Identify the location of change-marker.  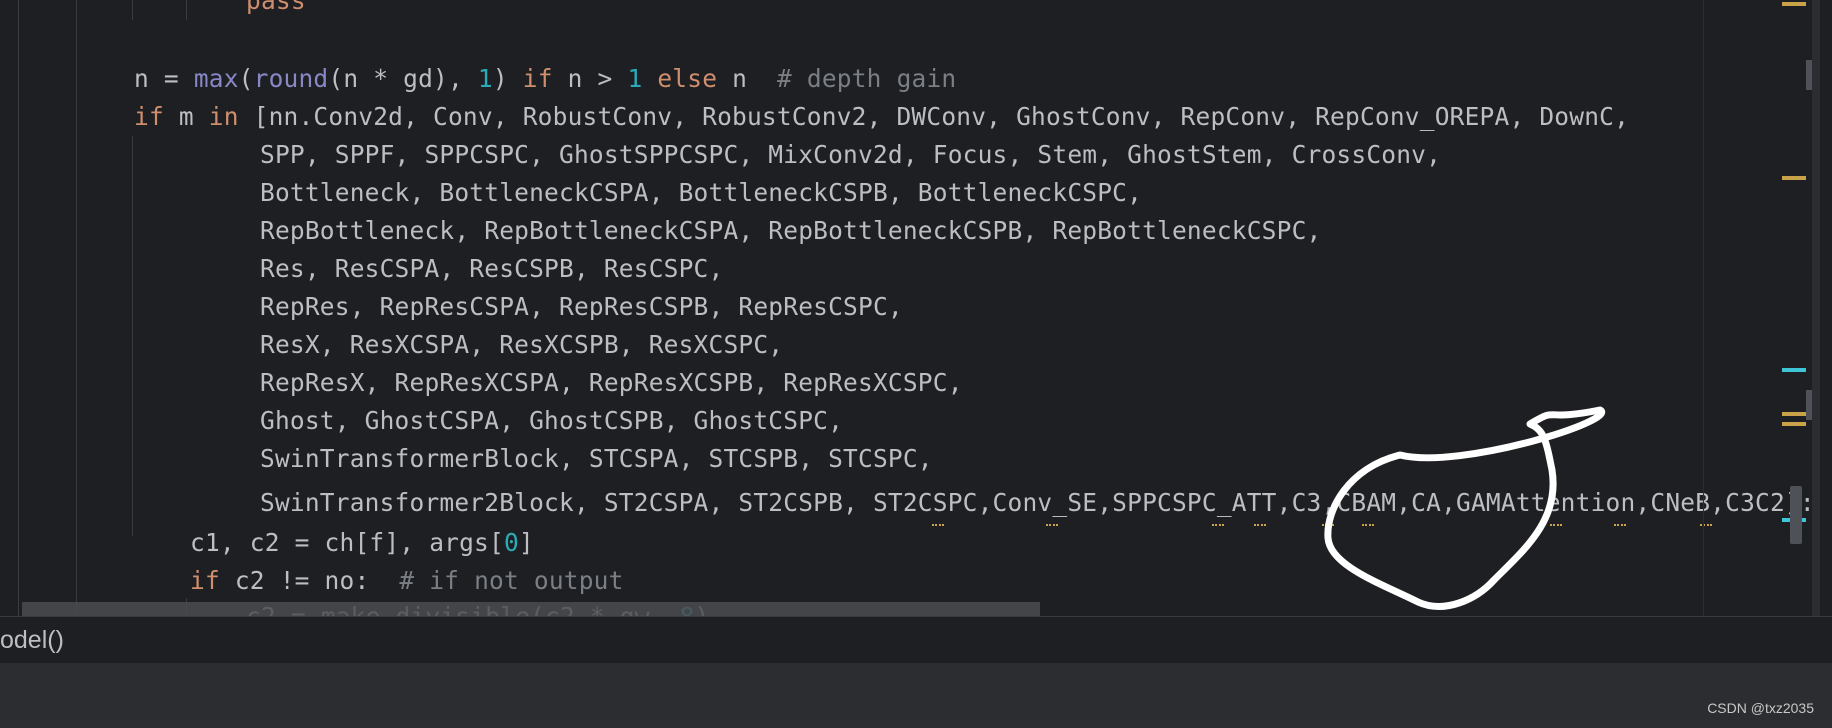
(1794, 370).